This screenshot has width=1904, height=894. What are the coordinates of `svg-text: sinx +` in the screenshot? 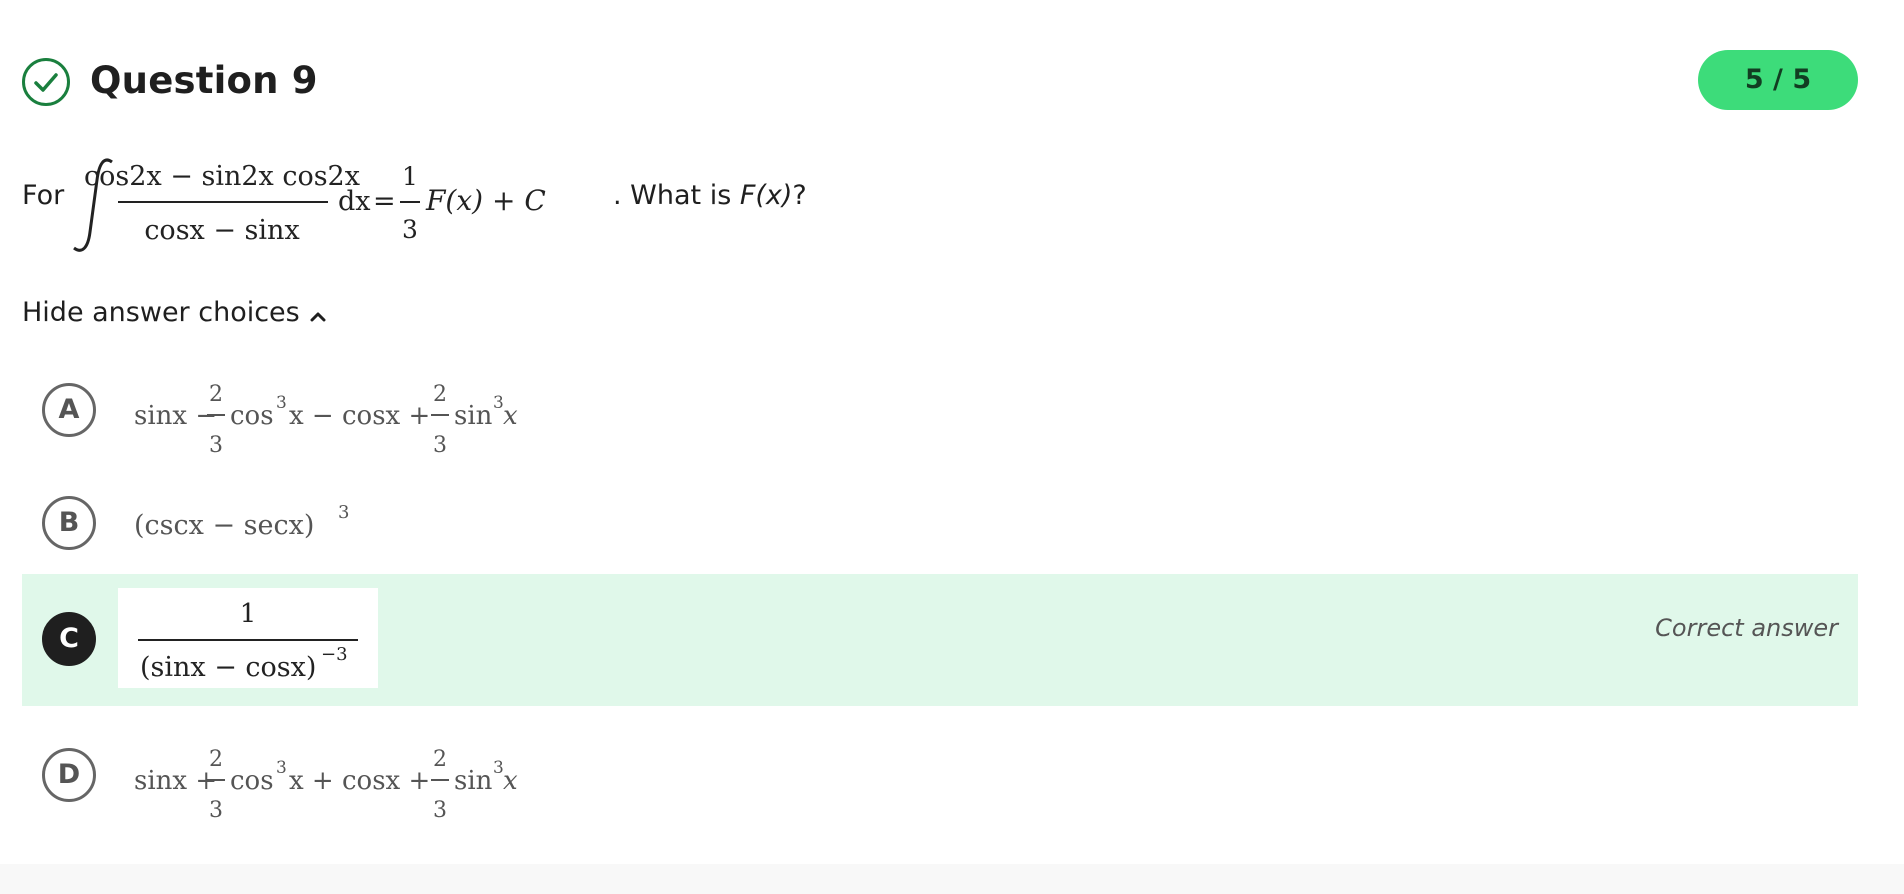 It's located at (175, 781).